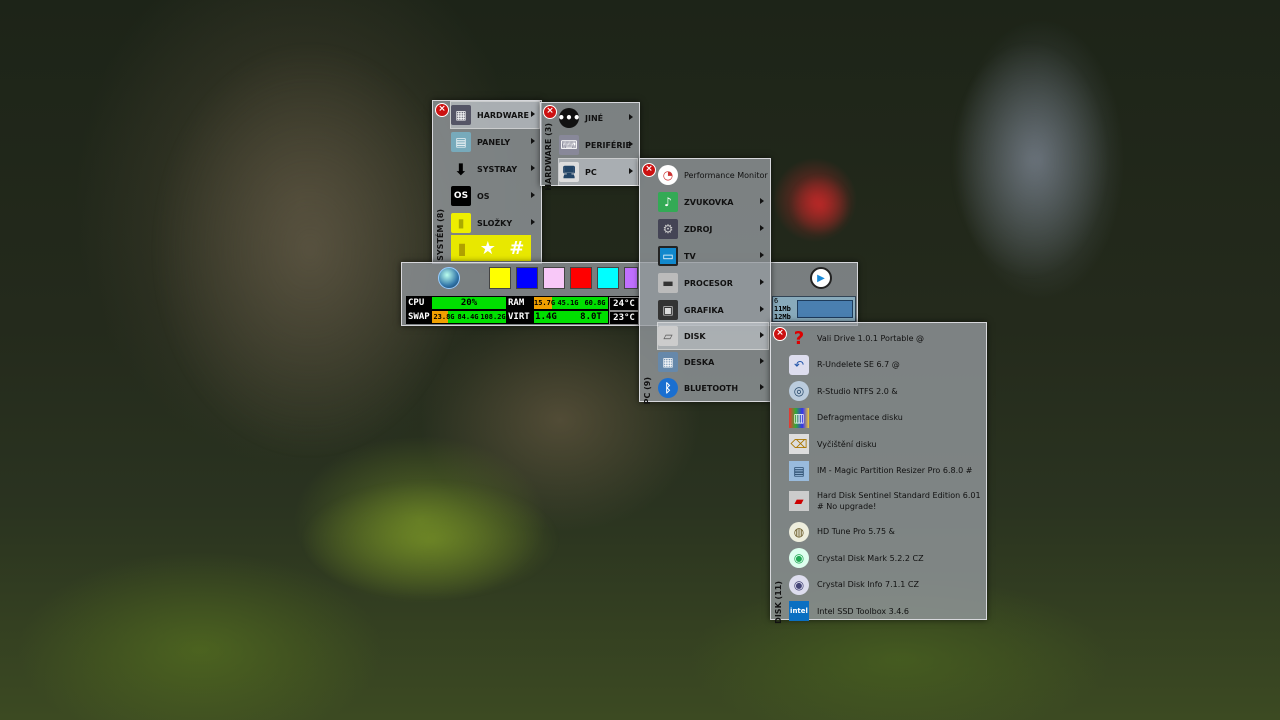  I want to click on ram-used: 15.7G, so click(545, 303).